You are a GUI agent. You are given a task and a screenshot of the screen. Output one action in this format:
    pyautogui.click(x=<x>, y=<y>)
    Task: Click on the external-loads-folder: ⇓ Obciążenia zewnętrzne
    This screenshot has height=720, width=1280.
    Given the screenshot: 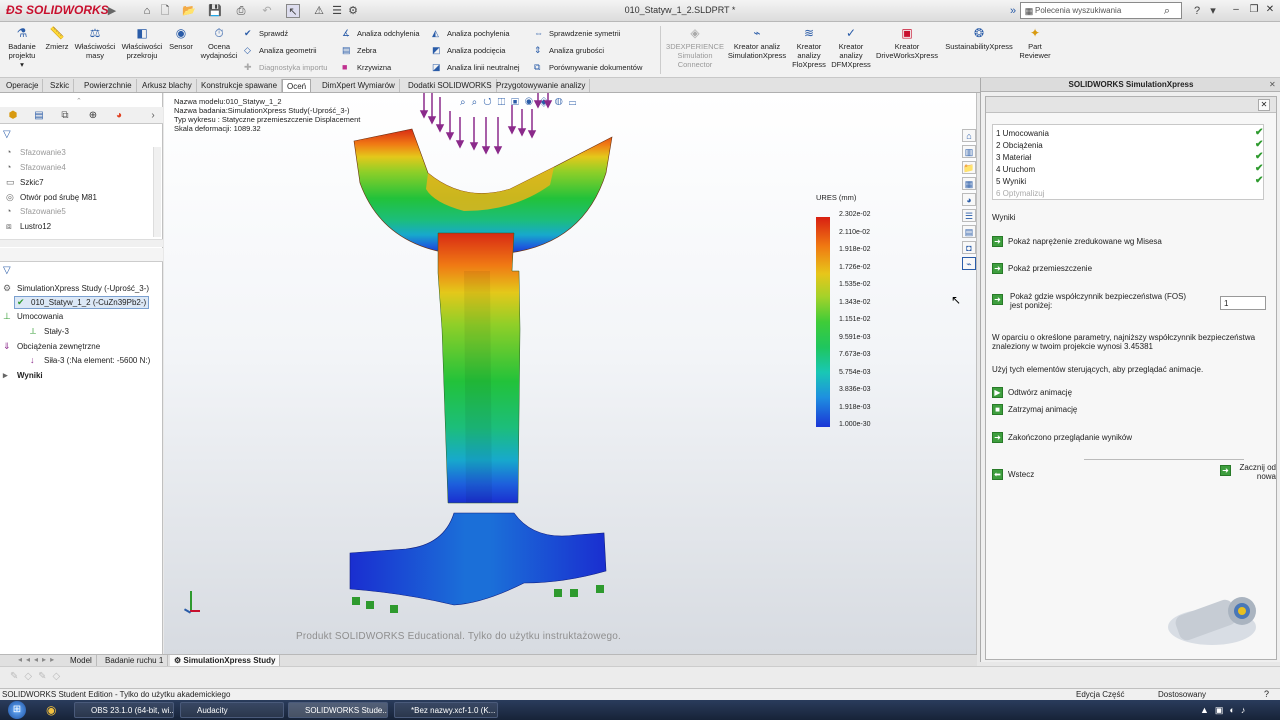 What is the action you would take?
    pyautogui.click(x=51, y=346)
    